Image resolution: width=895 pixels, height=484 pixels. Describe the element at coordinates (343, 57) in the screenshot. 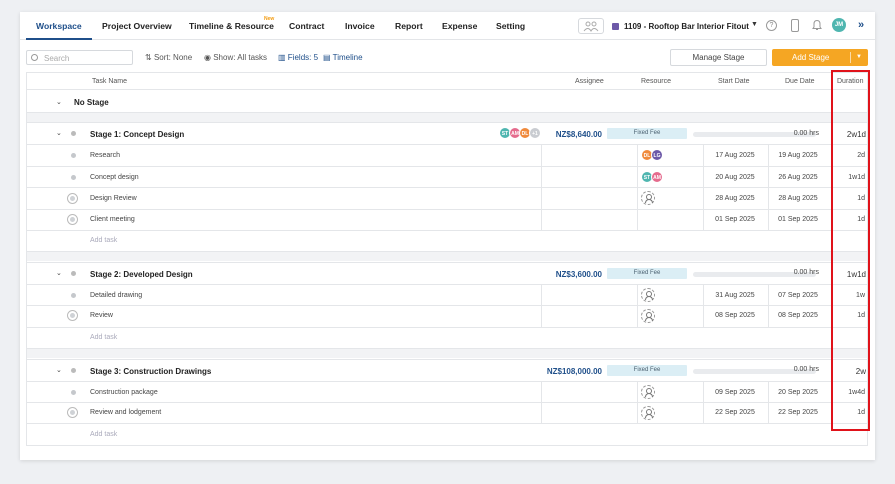

I see `timeline-button: ▤ Timeline` at that location.